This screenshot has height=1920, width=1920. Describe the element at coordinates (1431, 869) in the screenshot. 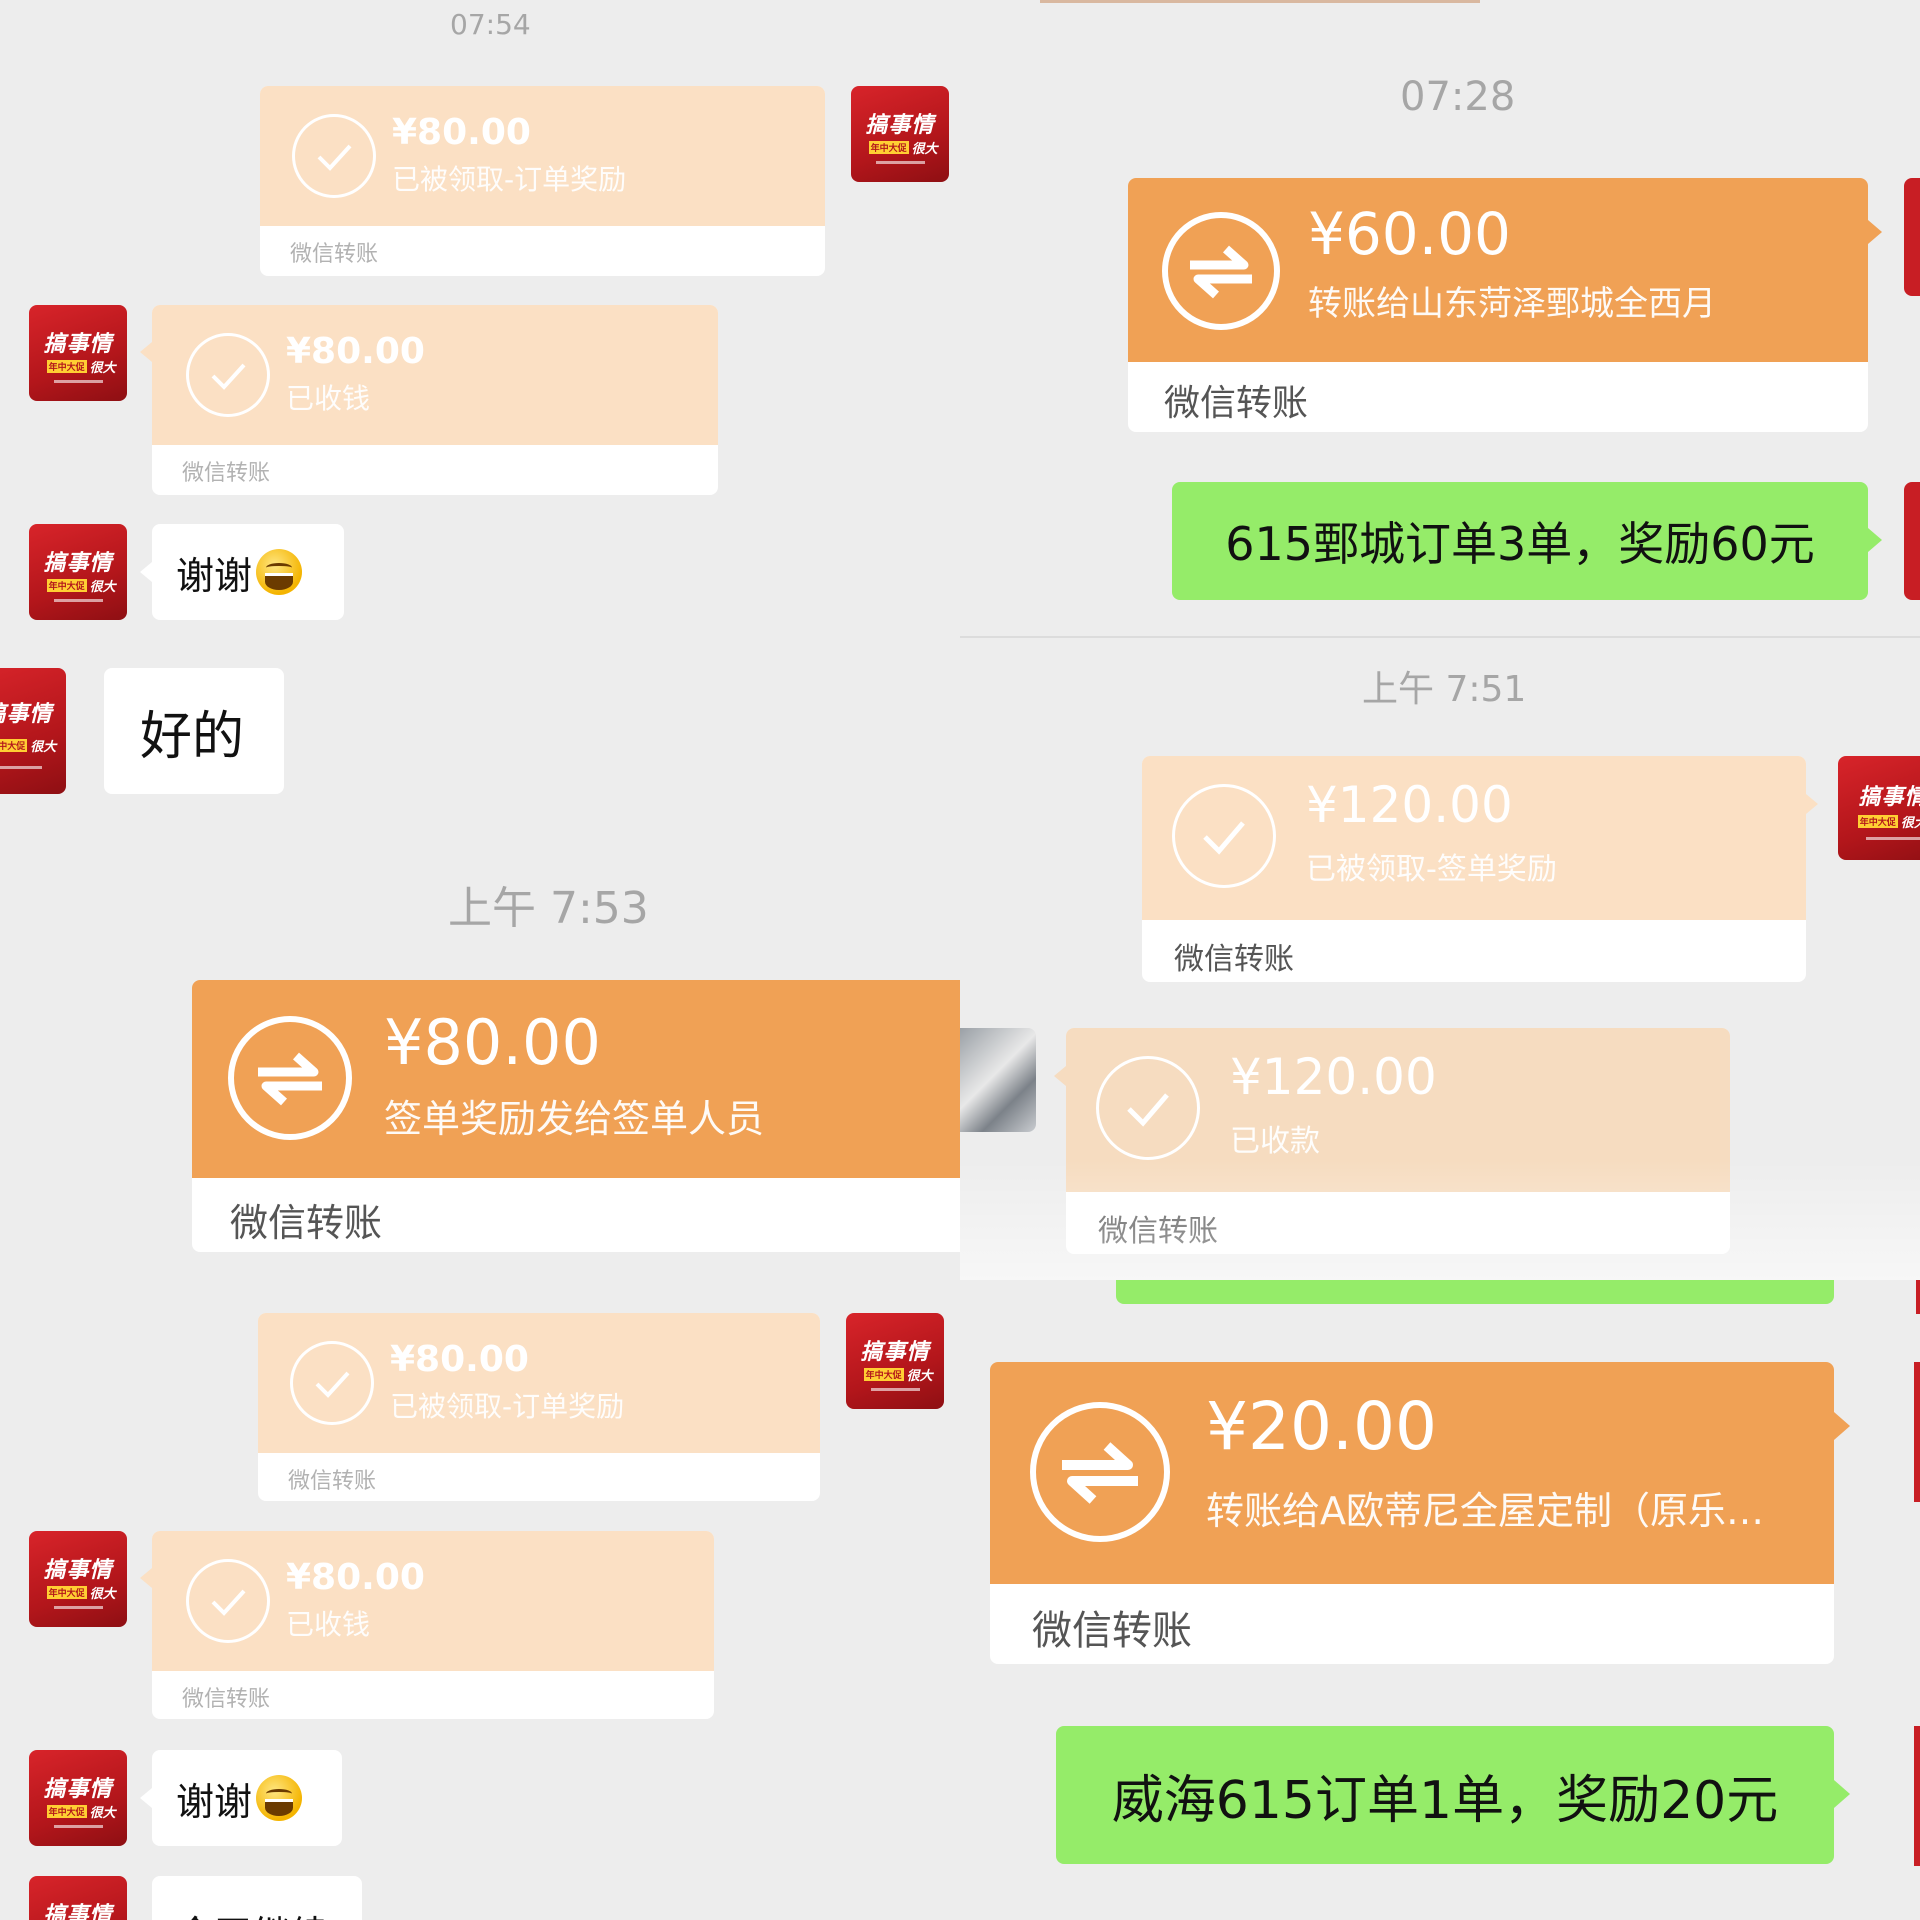

I see `transfer-status: 已被领取-签单奖励` at that location.